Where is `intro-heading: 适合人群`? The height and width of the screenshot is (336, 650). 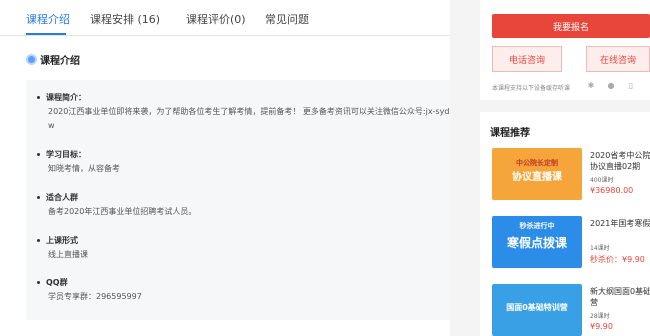
intro-heading: 适合人群 is located at coordinates (62, 197).